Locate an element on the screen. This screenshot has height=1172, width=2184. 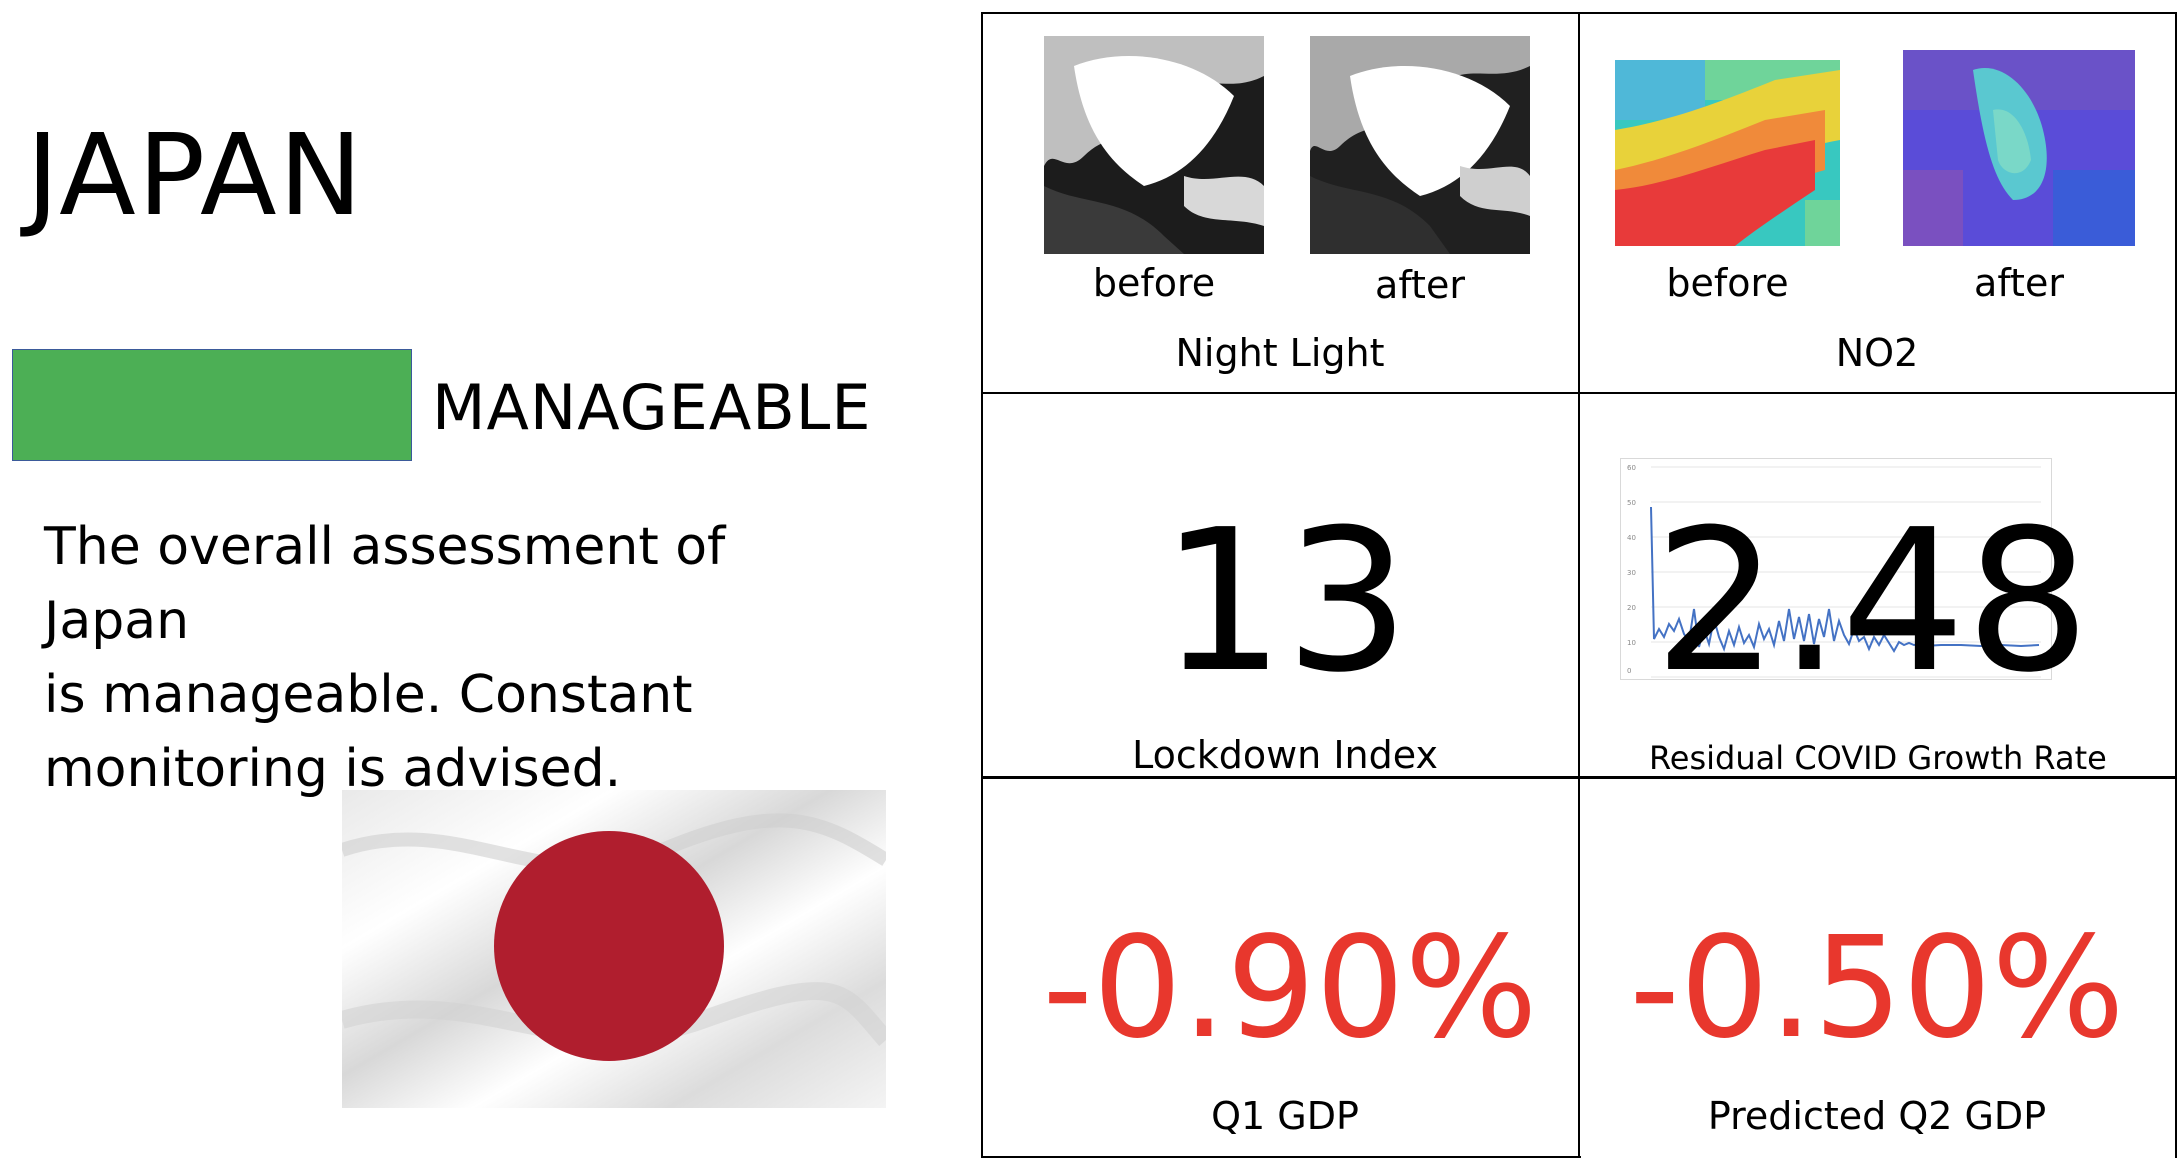
no2-before-label: before is located at coordinates (1727, 283).